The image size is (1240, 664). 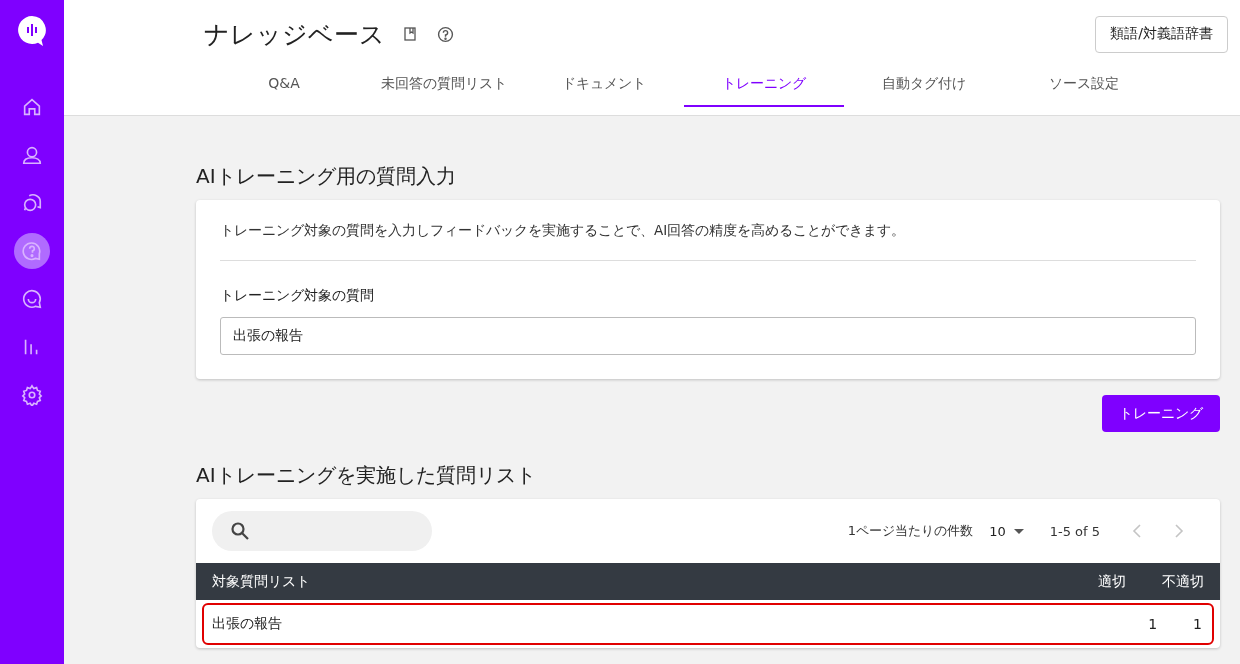 I want to click on description-text: トレーニング対象の質問を入力しフィードバックを実施することで、AI回答の精度を高めることができます。, so click(x=563, y=231).